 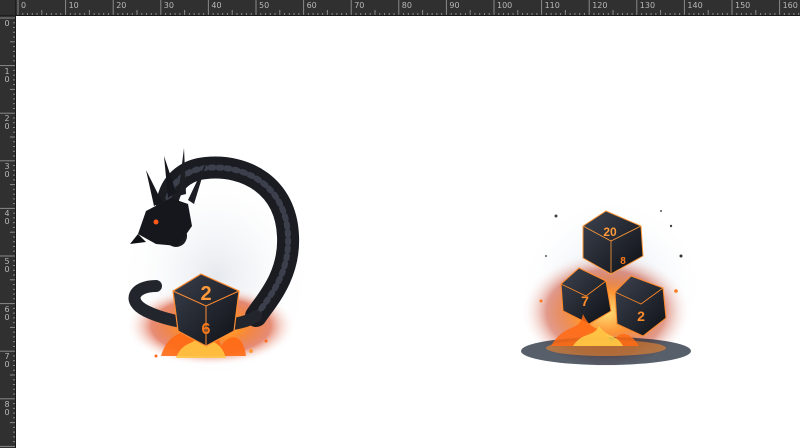 What do you see at coordinates (610, 232) in the screenshot?
I see `die-face-20: 20` at bounding box center [610, 232].